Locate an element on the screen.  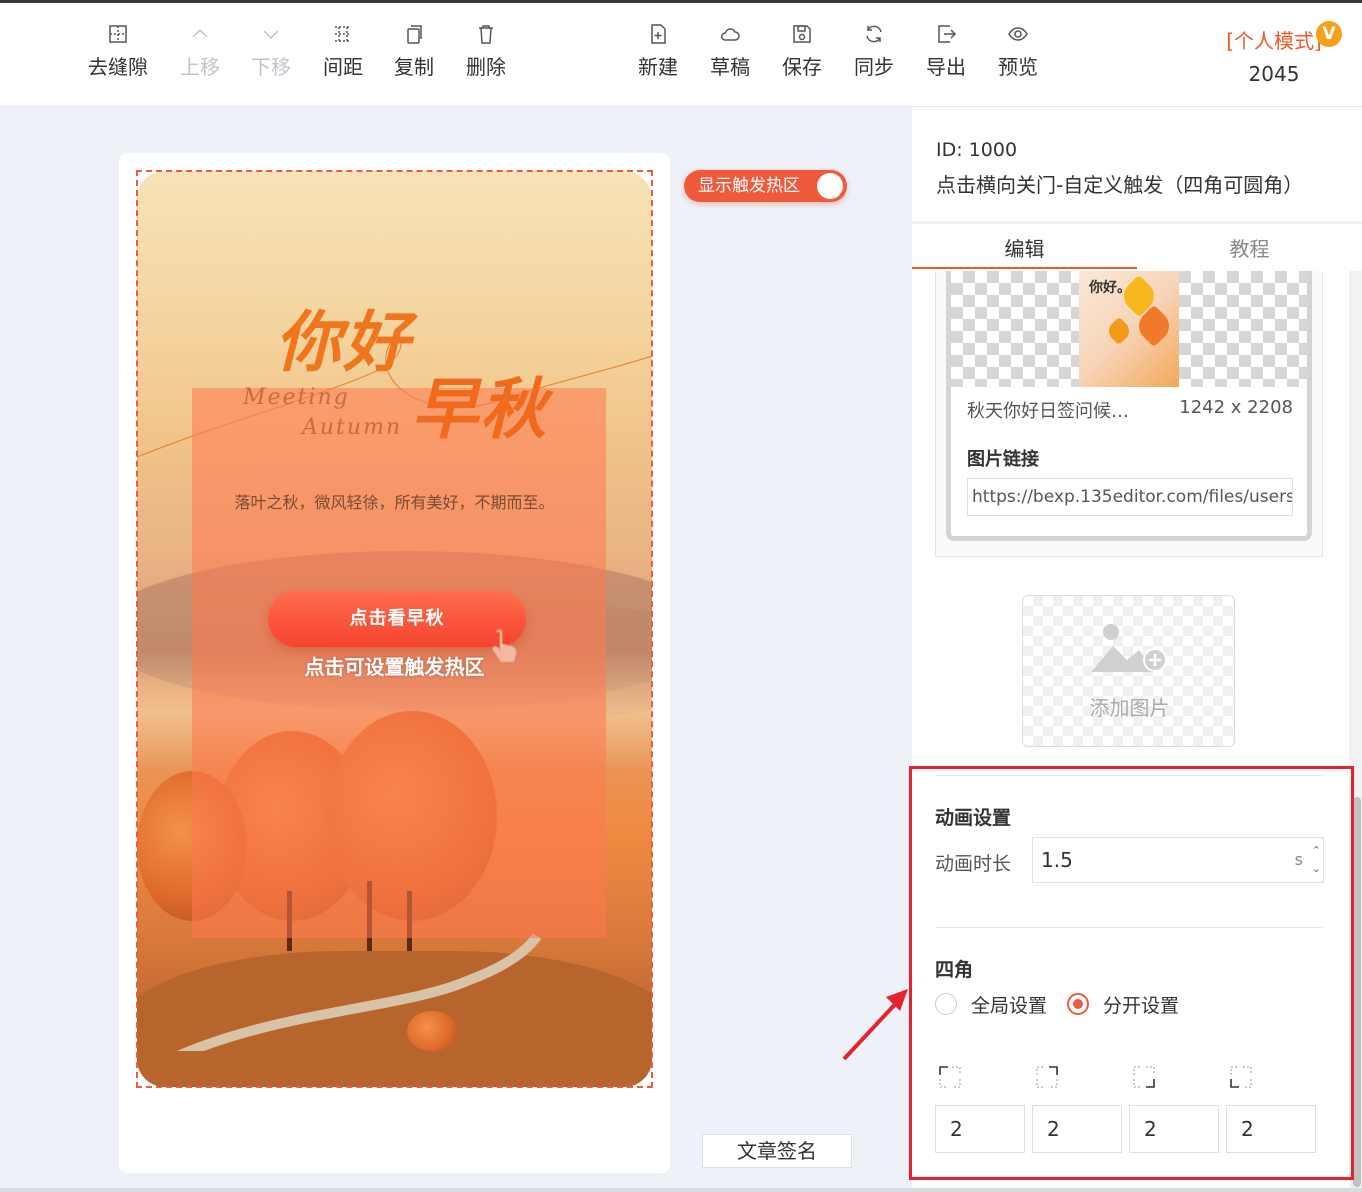
cta-button: 点击看早秋 is located at coordinates (397, 619).